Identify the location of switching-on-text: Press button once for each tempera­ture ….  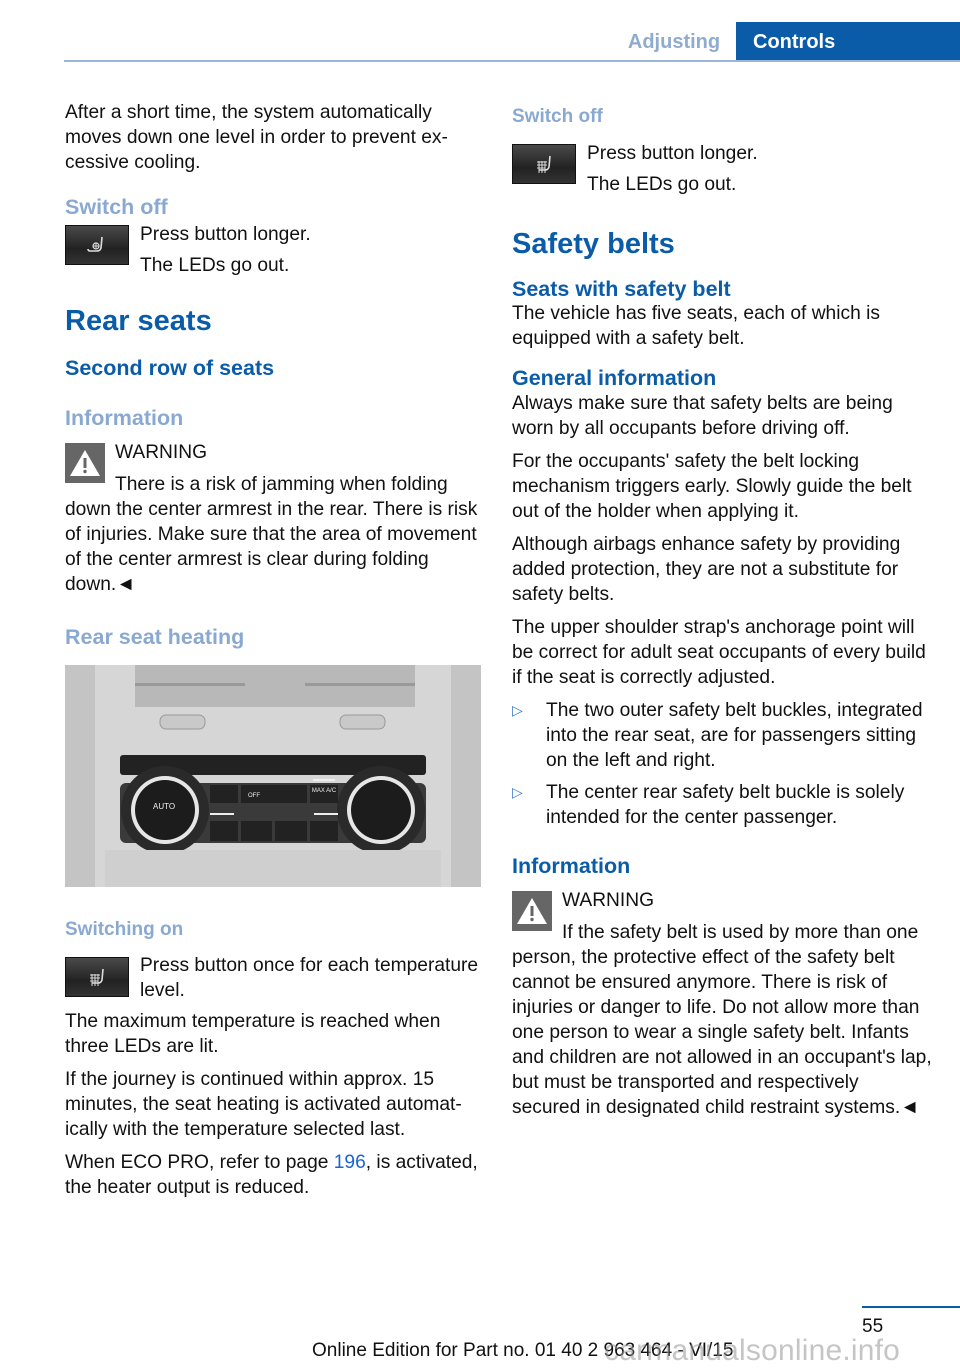
(309, 978).